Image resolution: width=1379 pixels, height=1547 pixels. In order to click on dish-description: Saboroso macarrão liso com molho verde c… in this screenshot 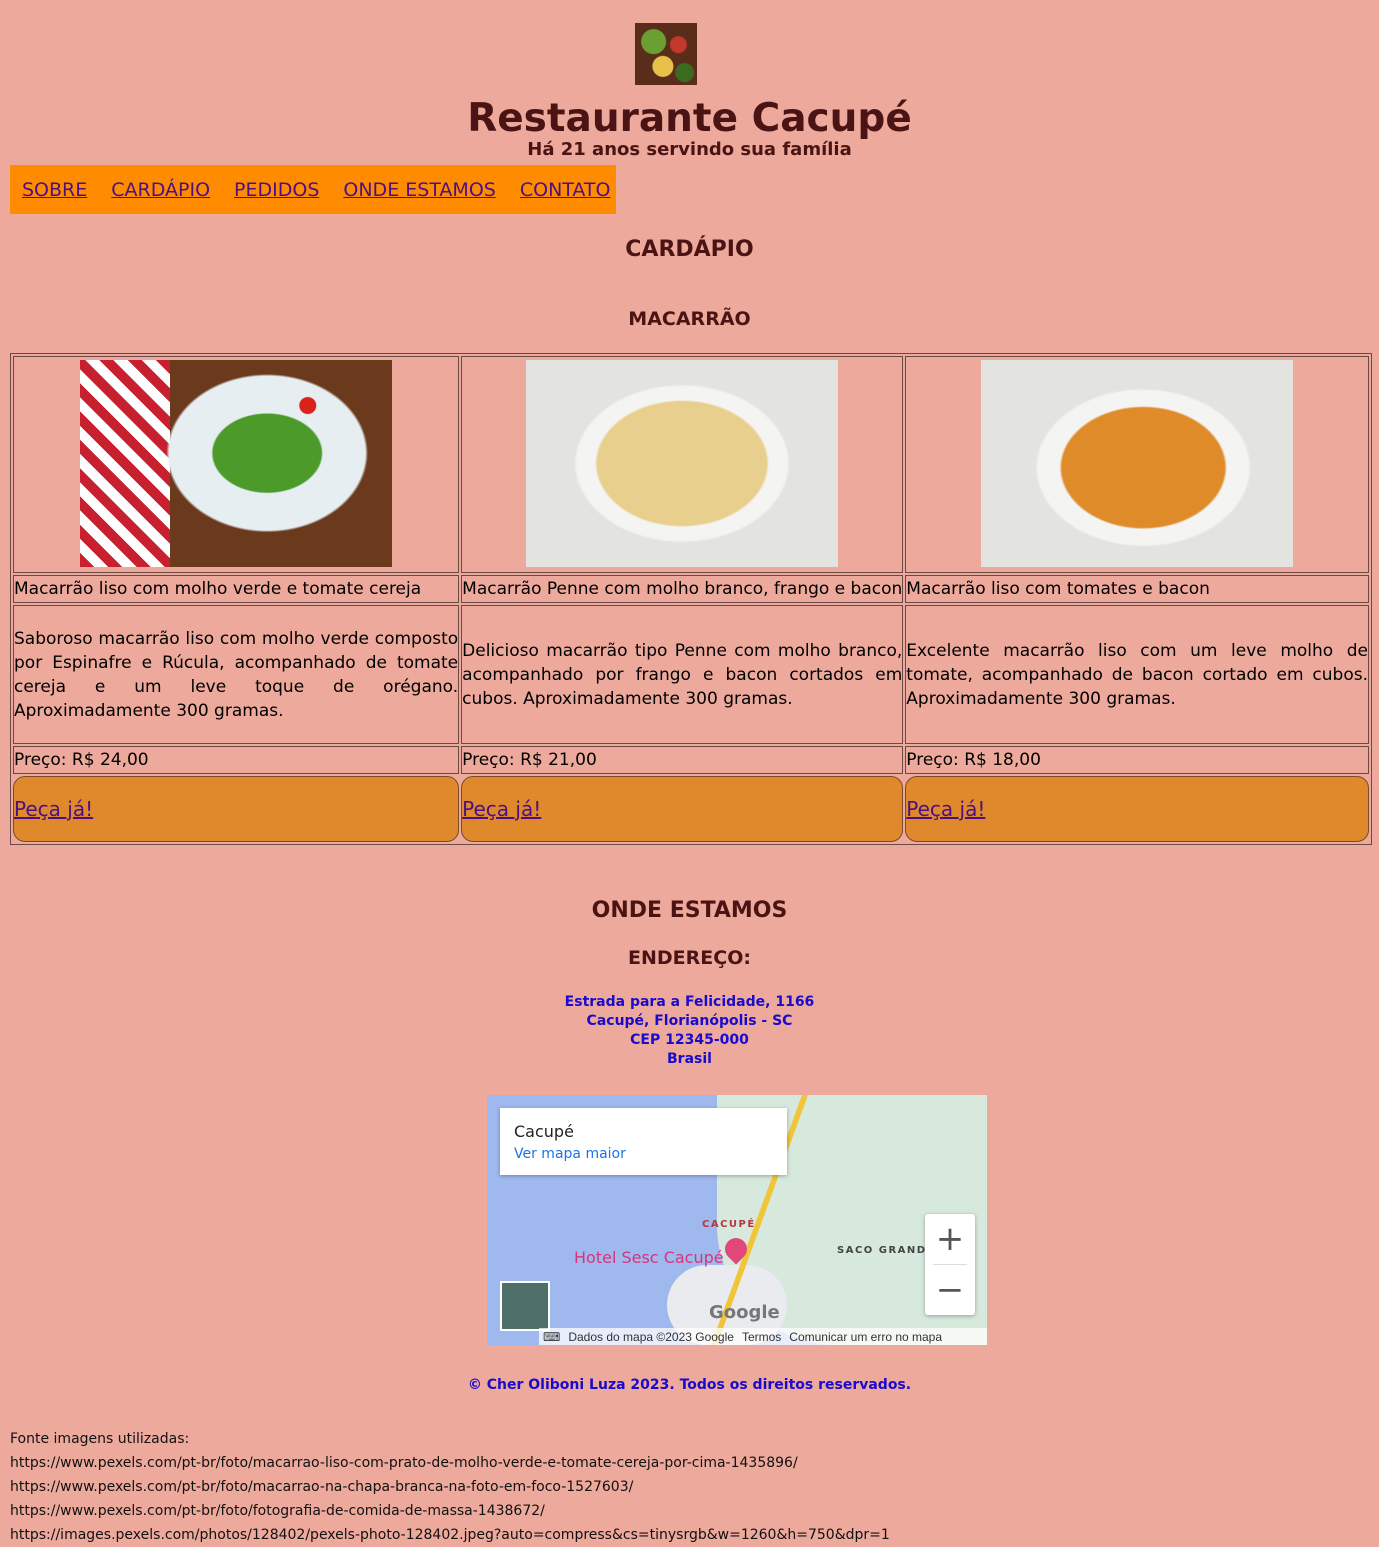, I will do `click(236, 674)`.